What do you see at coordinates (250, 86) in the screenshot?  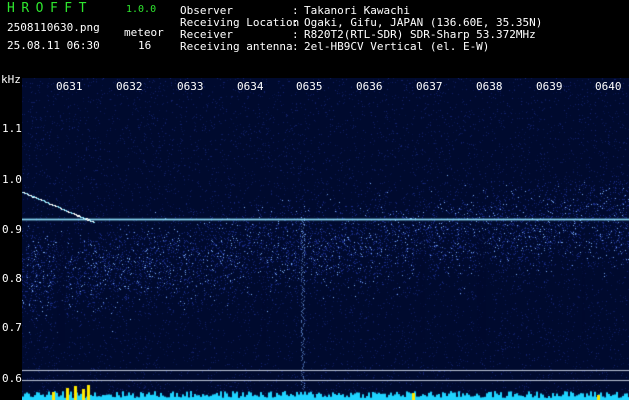 I see `x-tick-label: 0634` at bounding box center [250, 86].